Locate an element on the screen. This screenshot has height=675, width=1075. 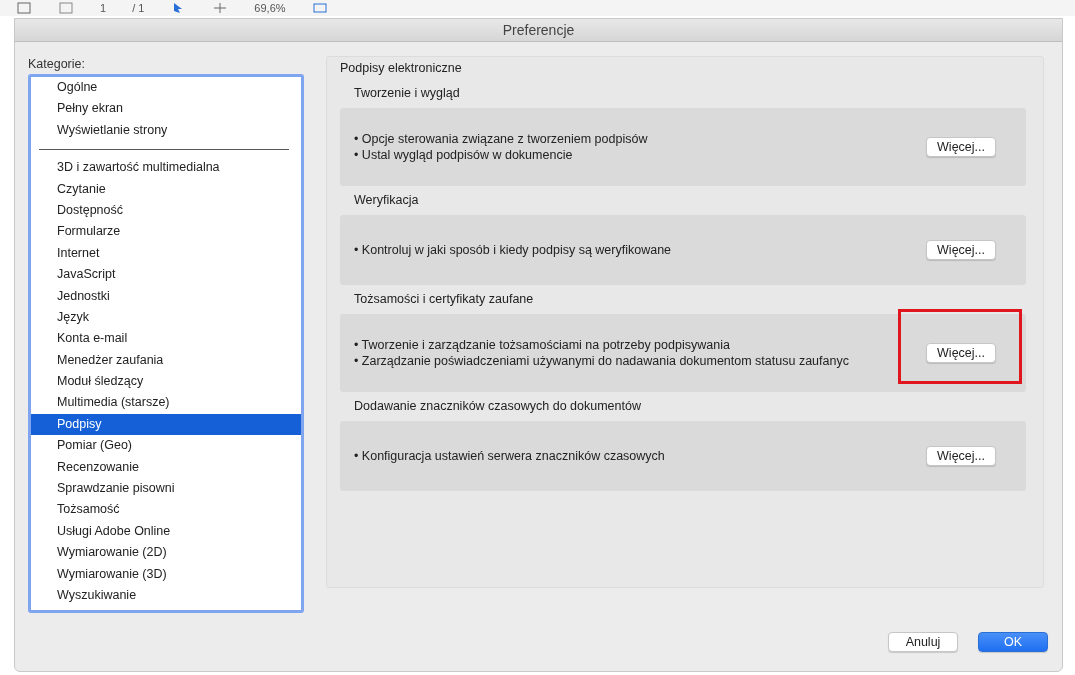
section-title: Dodawanie znaczników czasowych do dokumentów is located at coordinates (497, 406).